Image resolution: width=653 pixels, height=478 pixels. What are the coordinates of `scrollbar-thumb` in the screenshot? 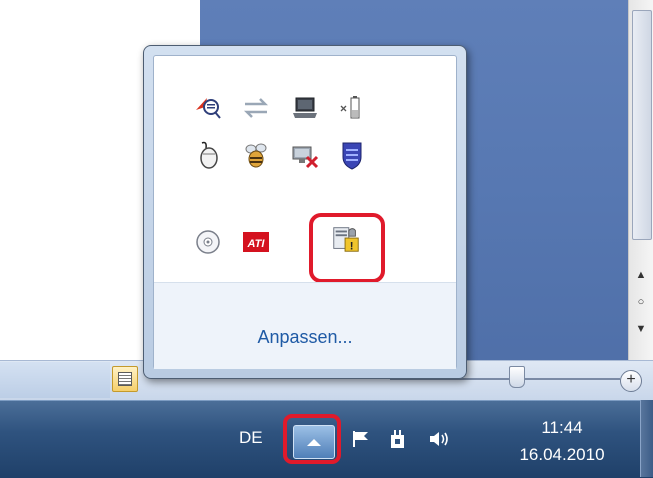 It's located at (642, 125).